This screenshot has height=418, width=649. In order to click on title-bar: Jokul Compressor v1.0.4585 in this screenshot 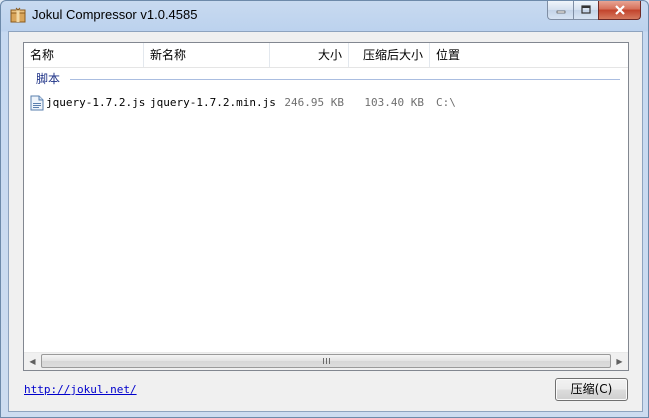, I will do `click(324, 16)`.